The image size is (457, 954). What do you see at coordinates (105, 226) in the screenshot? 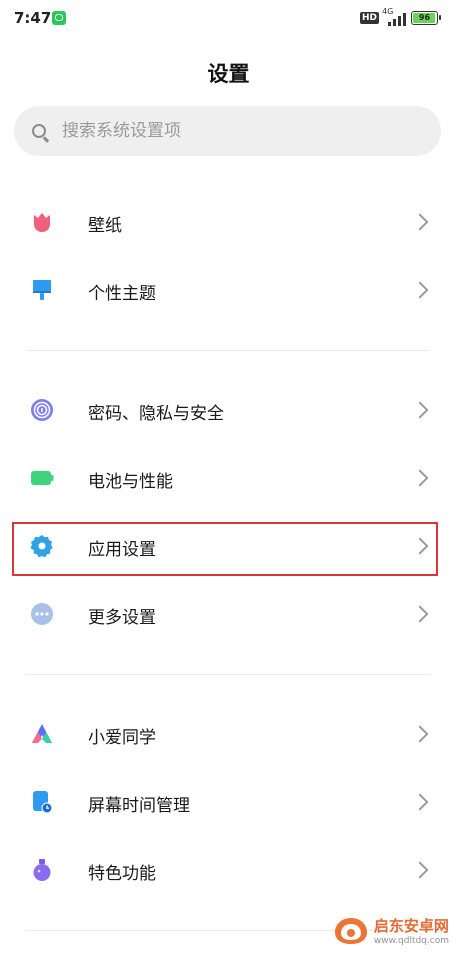
I see `settings-item-label: 壁纸` at bounding box center [105, 226].